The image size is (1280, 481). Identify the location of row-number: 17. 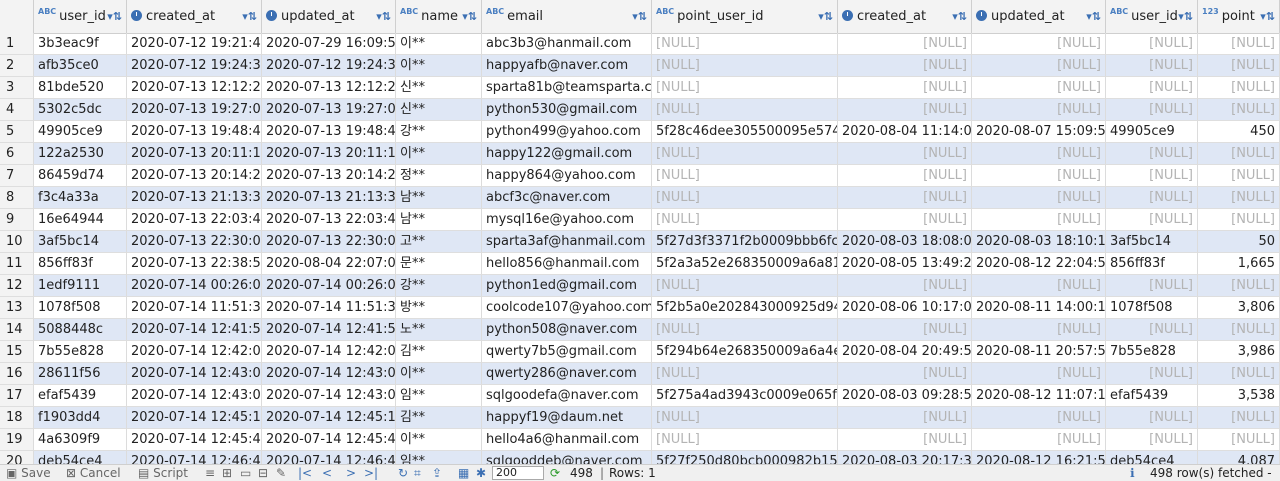
(17, 396).